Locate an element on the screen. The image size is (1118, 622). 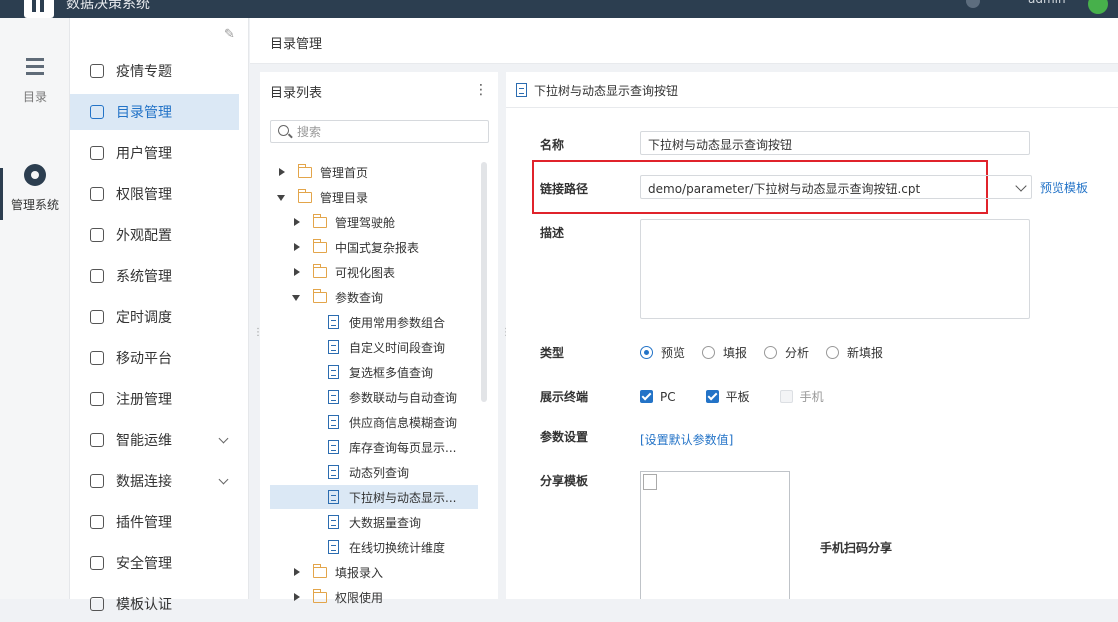
tree-node: 管理目录 is located at coordinates (374, 197).